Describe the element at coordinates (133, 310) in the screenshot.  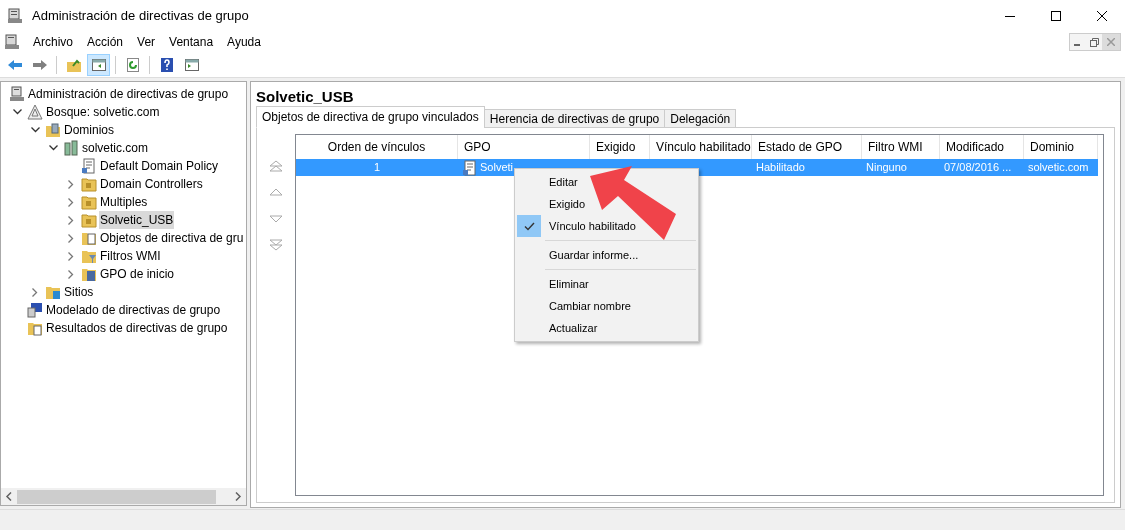
I see `tree-item: Modelado de directivas de grupo` at that location.